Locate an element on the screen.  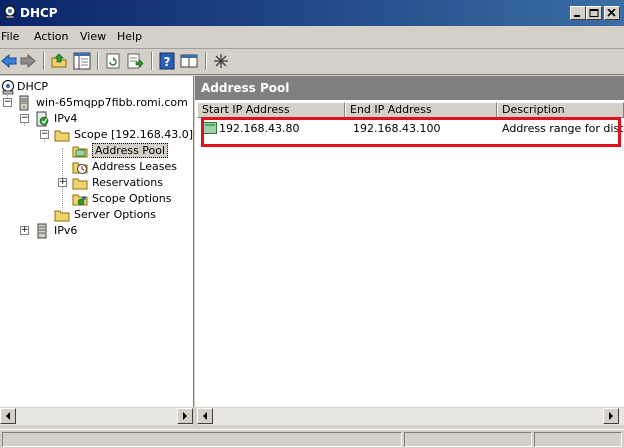
menu-file: File is located at coordinates (10, 36).